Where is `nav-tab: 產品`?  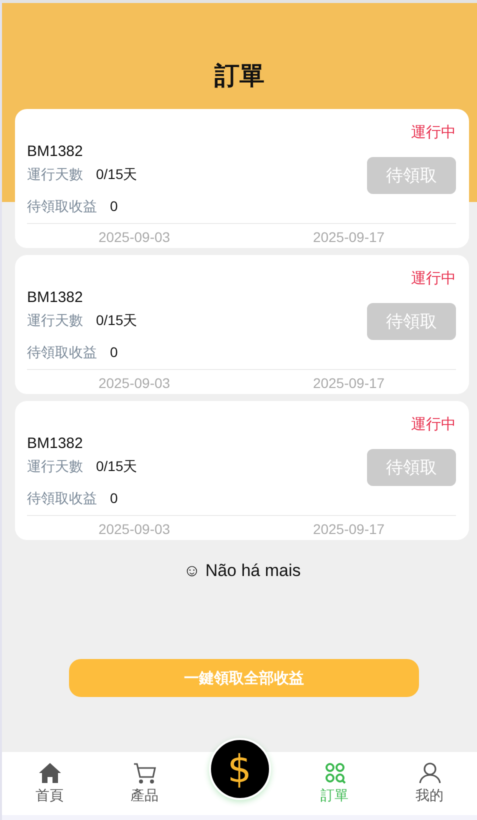 nav-tab: 產品 is located at coordinates (144, 783).